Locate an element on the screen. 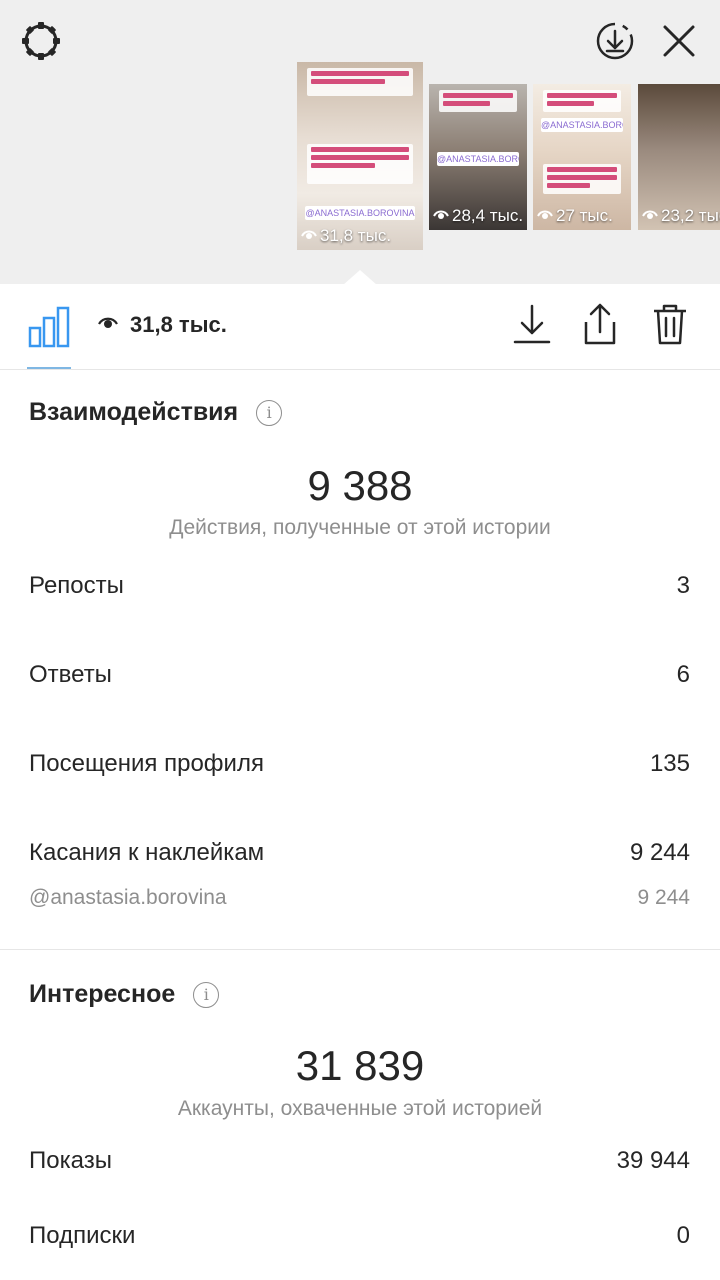 The width and height of the screenshot is (720, 1280). share-icon is located at coordinates (600, 326).